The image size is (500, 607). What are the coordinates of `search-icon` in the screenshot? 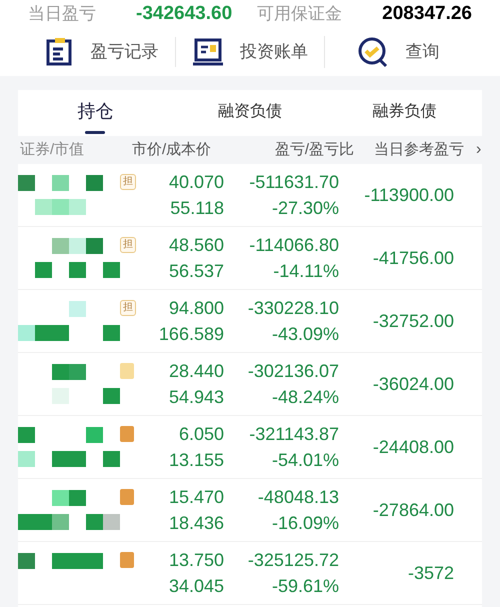 It's located at (373, 52).